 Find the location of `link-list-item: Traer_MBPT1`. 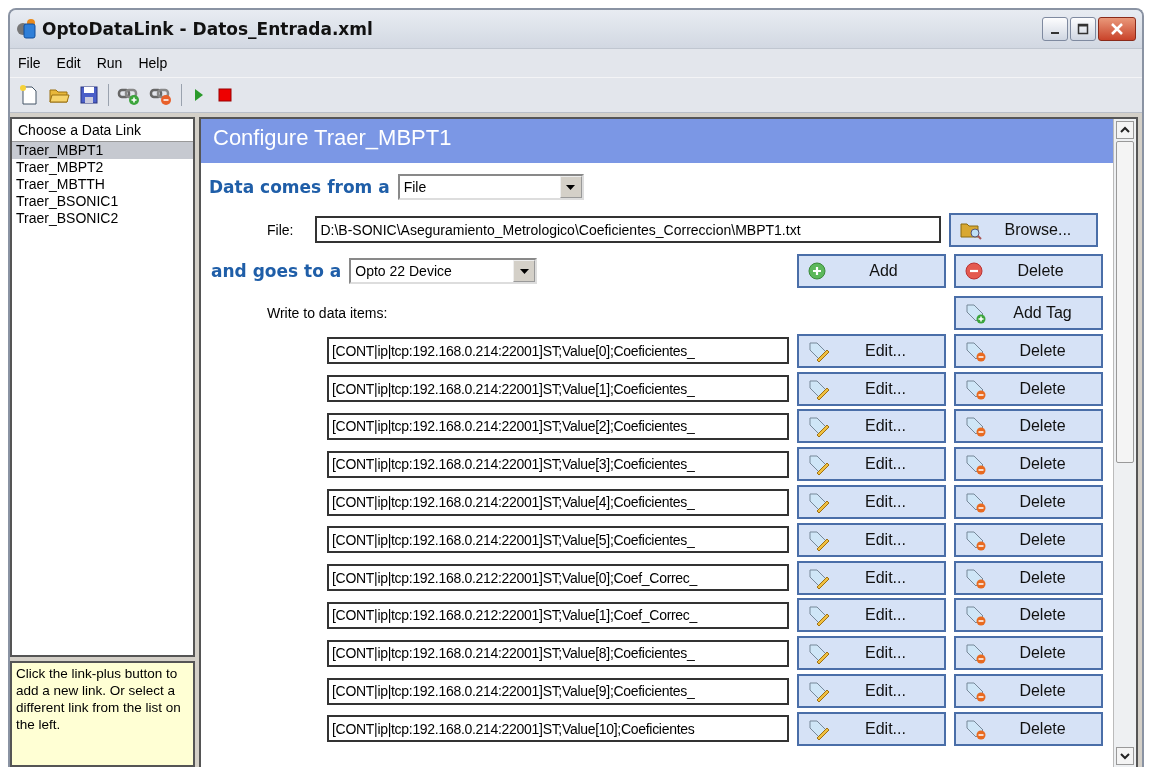

link-list-item: Traer_MBPT1 is located at coordinates (102, 150).